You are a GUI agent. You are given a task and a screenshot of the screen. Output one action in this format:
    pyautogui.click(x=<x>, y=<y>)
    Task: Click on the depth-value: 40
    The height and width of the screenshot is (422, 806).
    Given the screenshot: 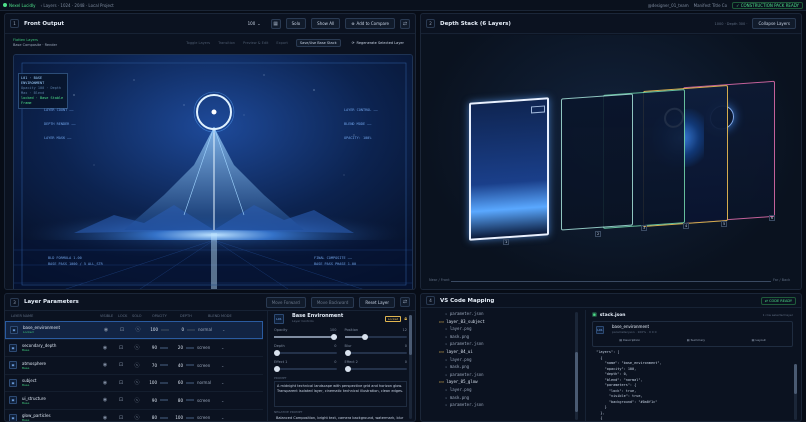 What is the action you would take?
    pyautogui.click(x=177, y=365)
    